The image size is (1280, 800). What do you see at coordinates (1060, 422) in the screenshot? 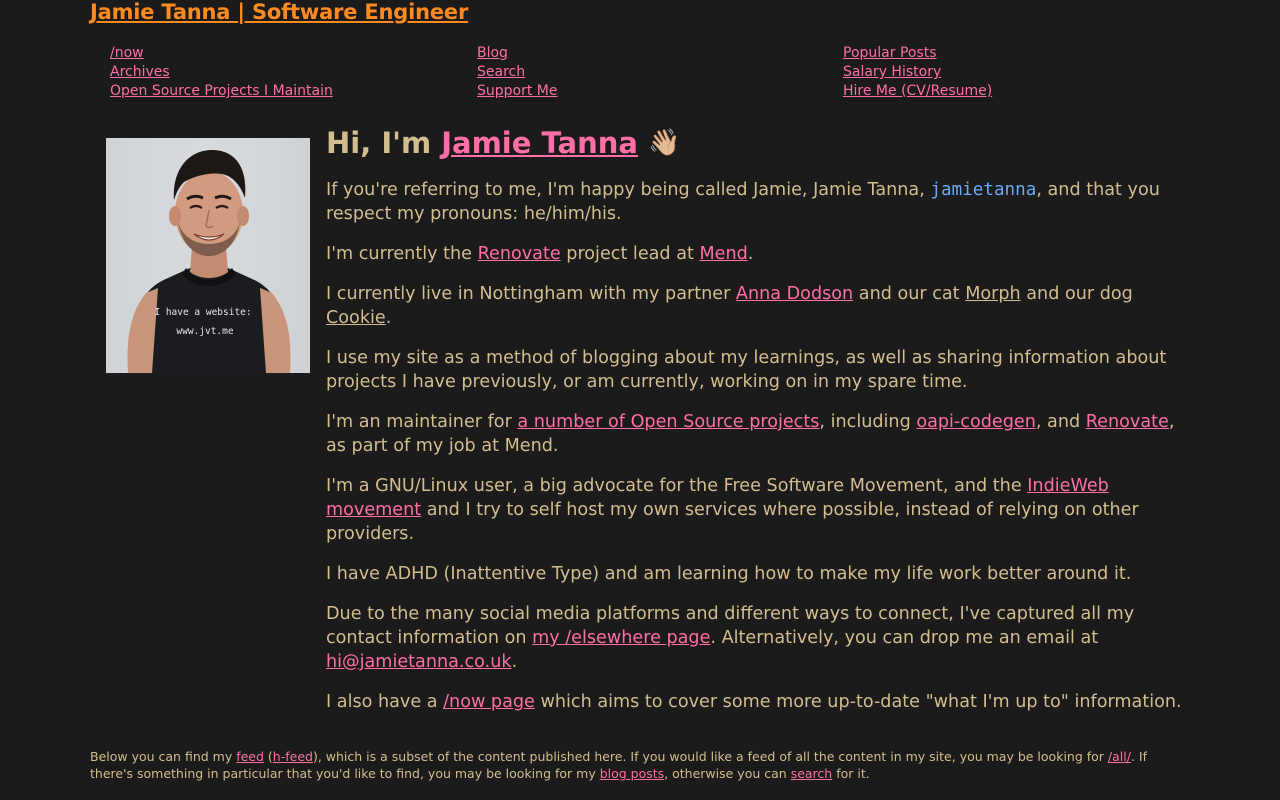
I see `text: , and` at bounding box center [1060, 422].